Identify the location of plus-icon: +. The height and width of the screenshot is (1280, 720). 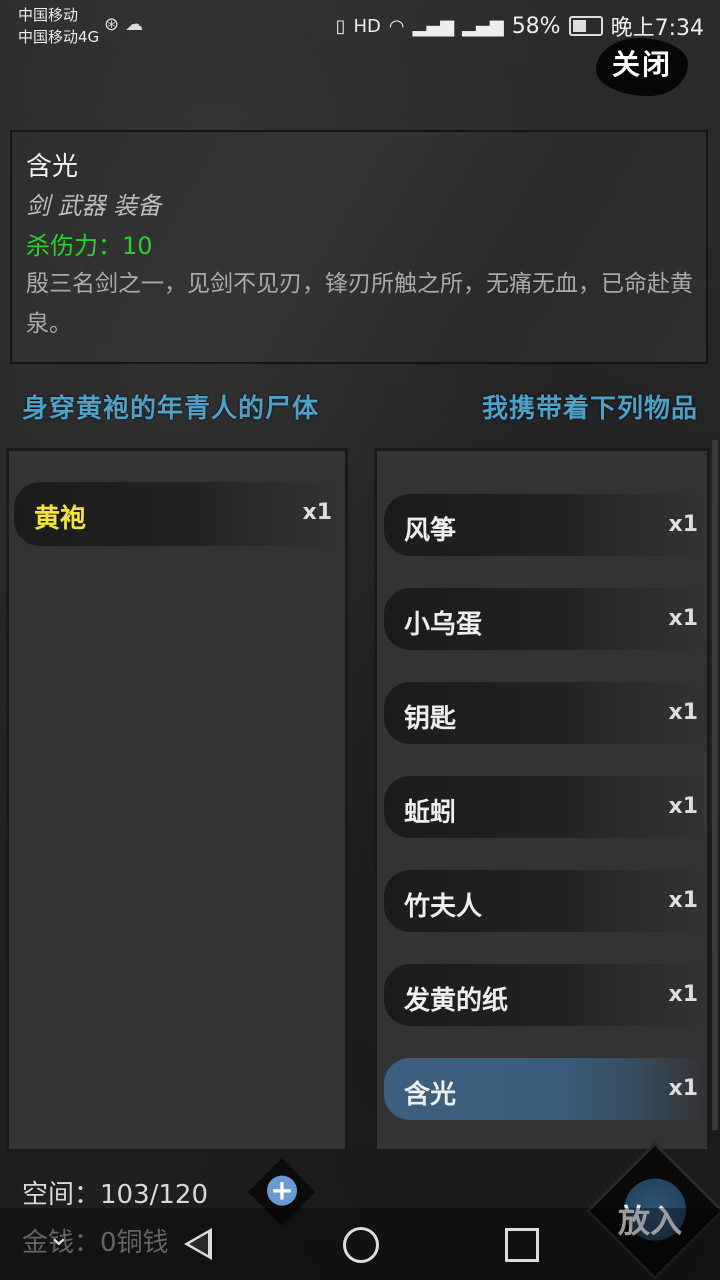
(282, 1190).